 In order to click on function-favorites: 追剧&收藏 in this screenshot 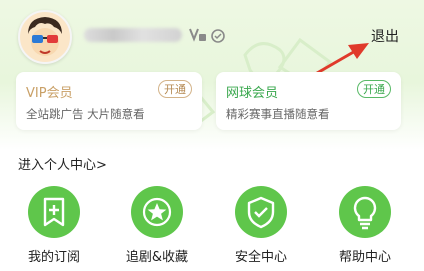, I will do `click(157, 225)`.